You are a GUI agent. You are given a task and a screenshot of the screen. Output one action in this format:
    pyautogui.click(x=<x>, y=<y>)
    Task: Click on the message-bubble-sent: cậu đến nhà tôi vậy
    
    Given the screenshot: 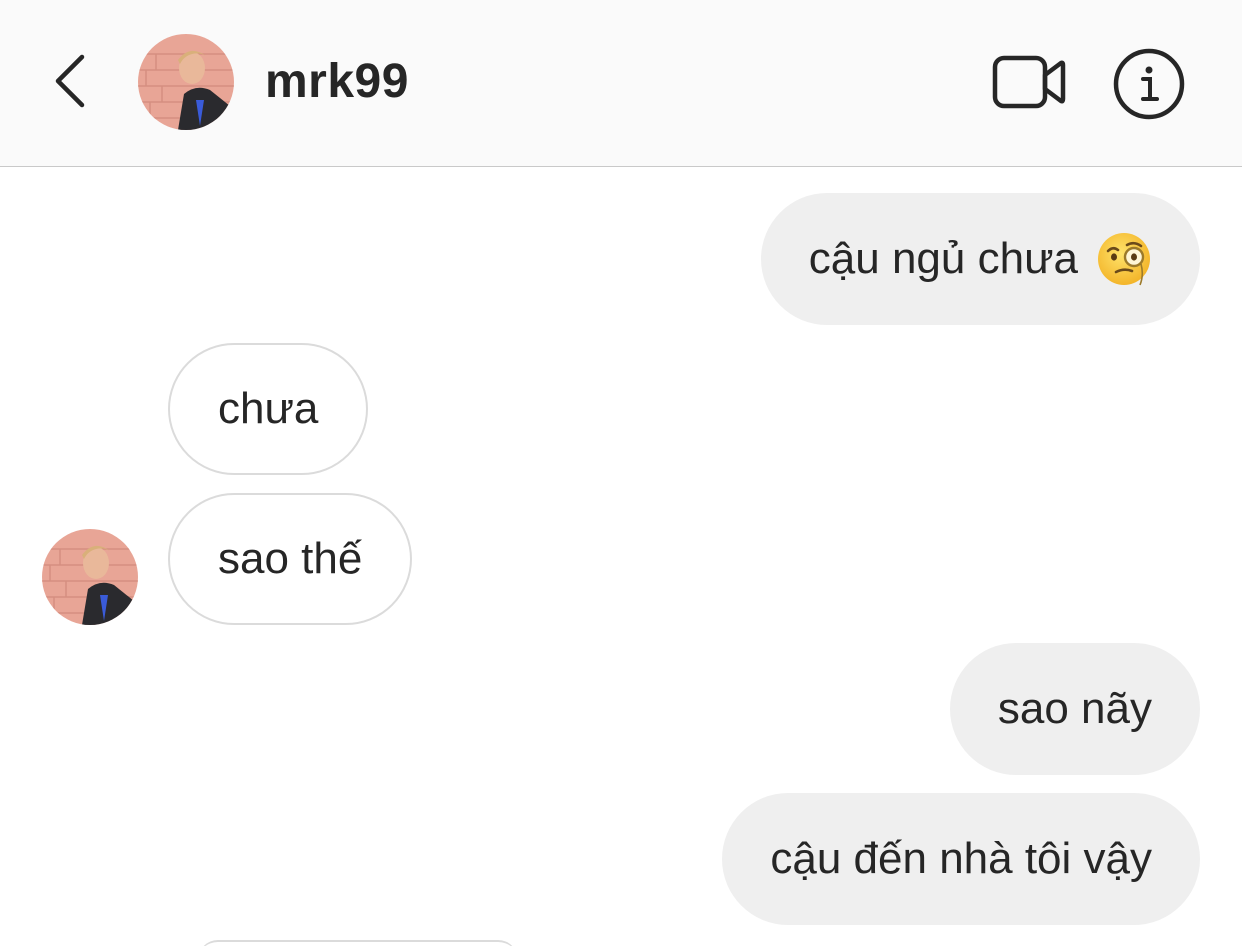 What is the action you would take?
    pyautogui.click(x=961, y=859)
    